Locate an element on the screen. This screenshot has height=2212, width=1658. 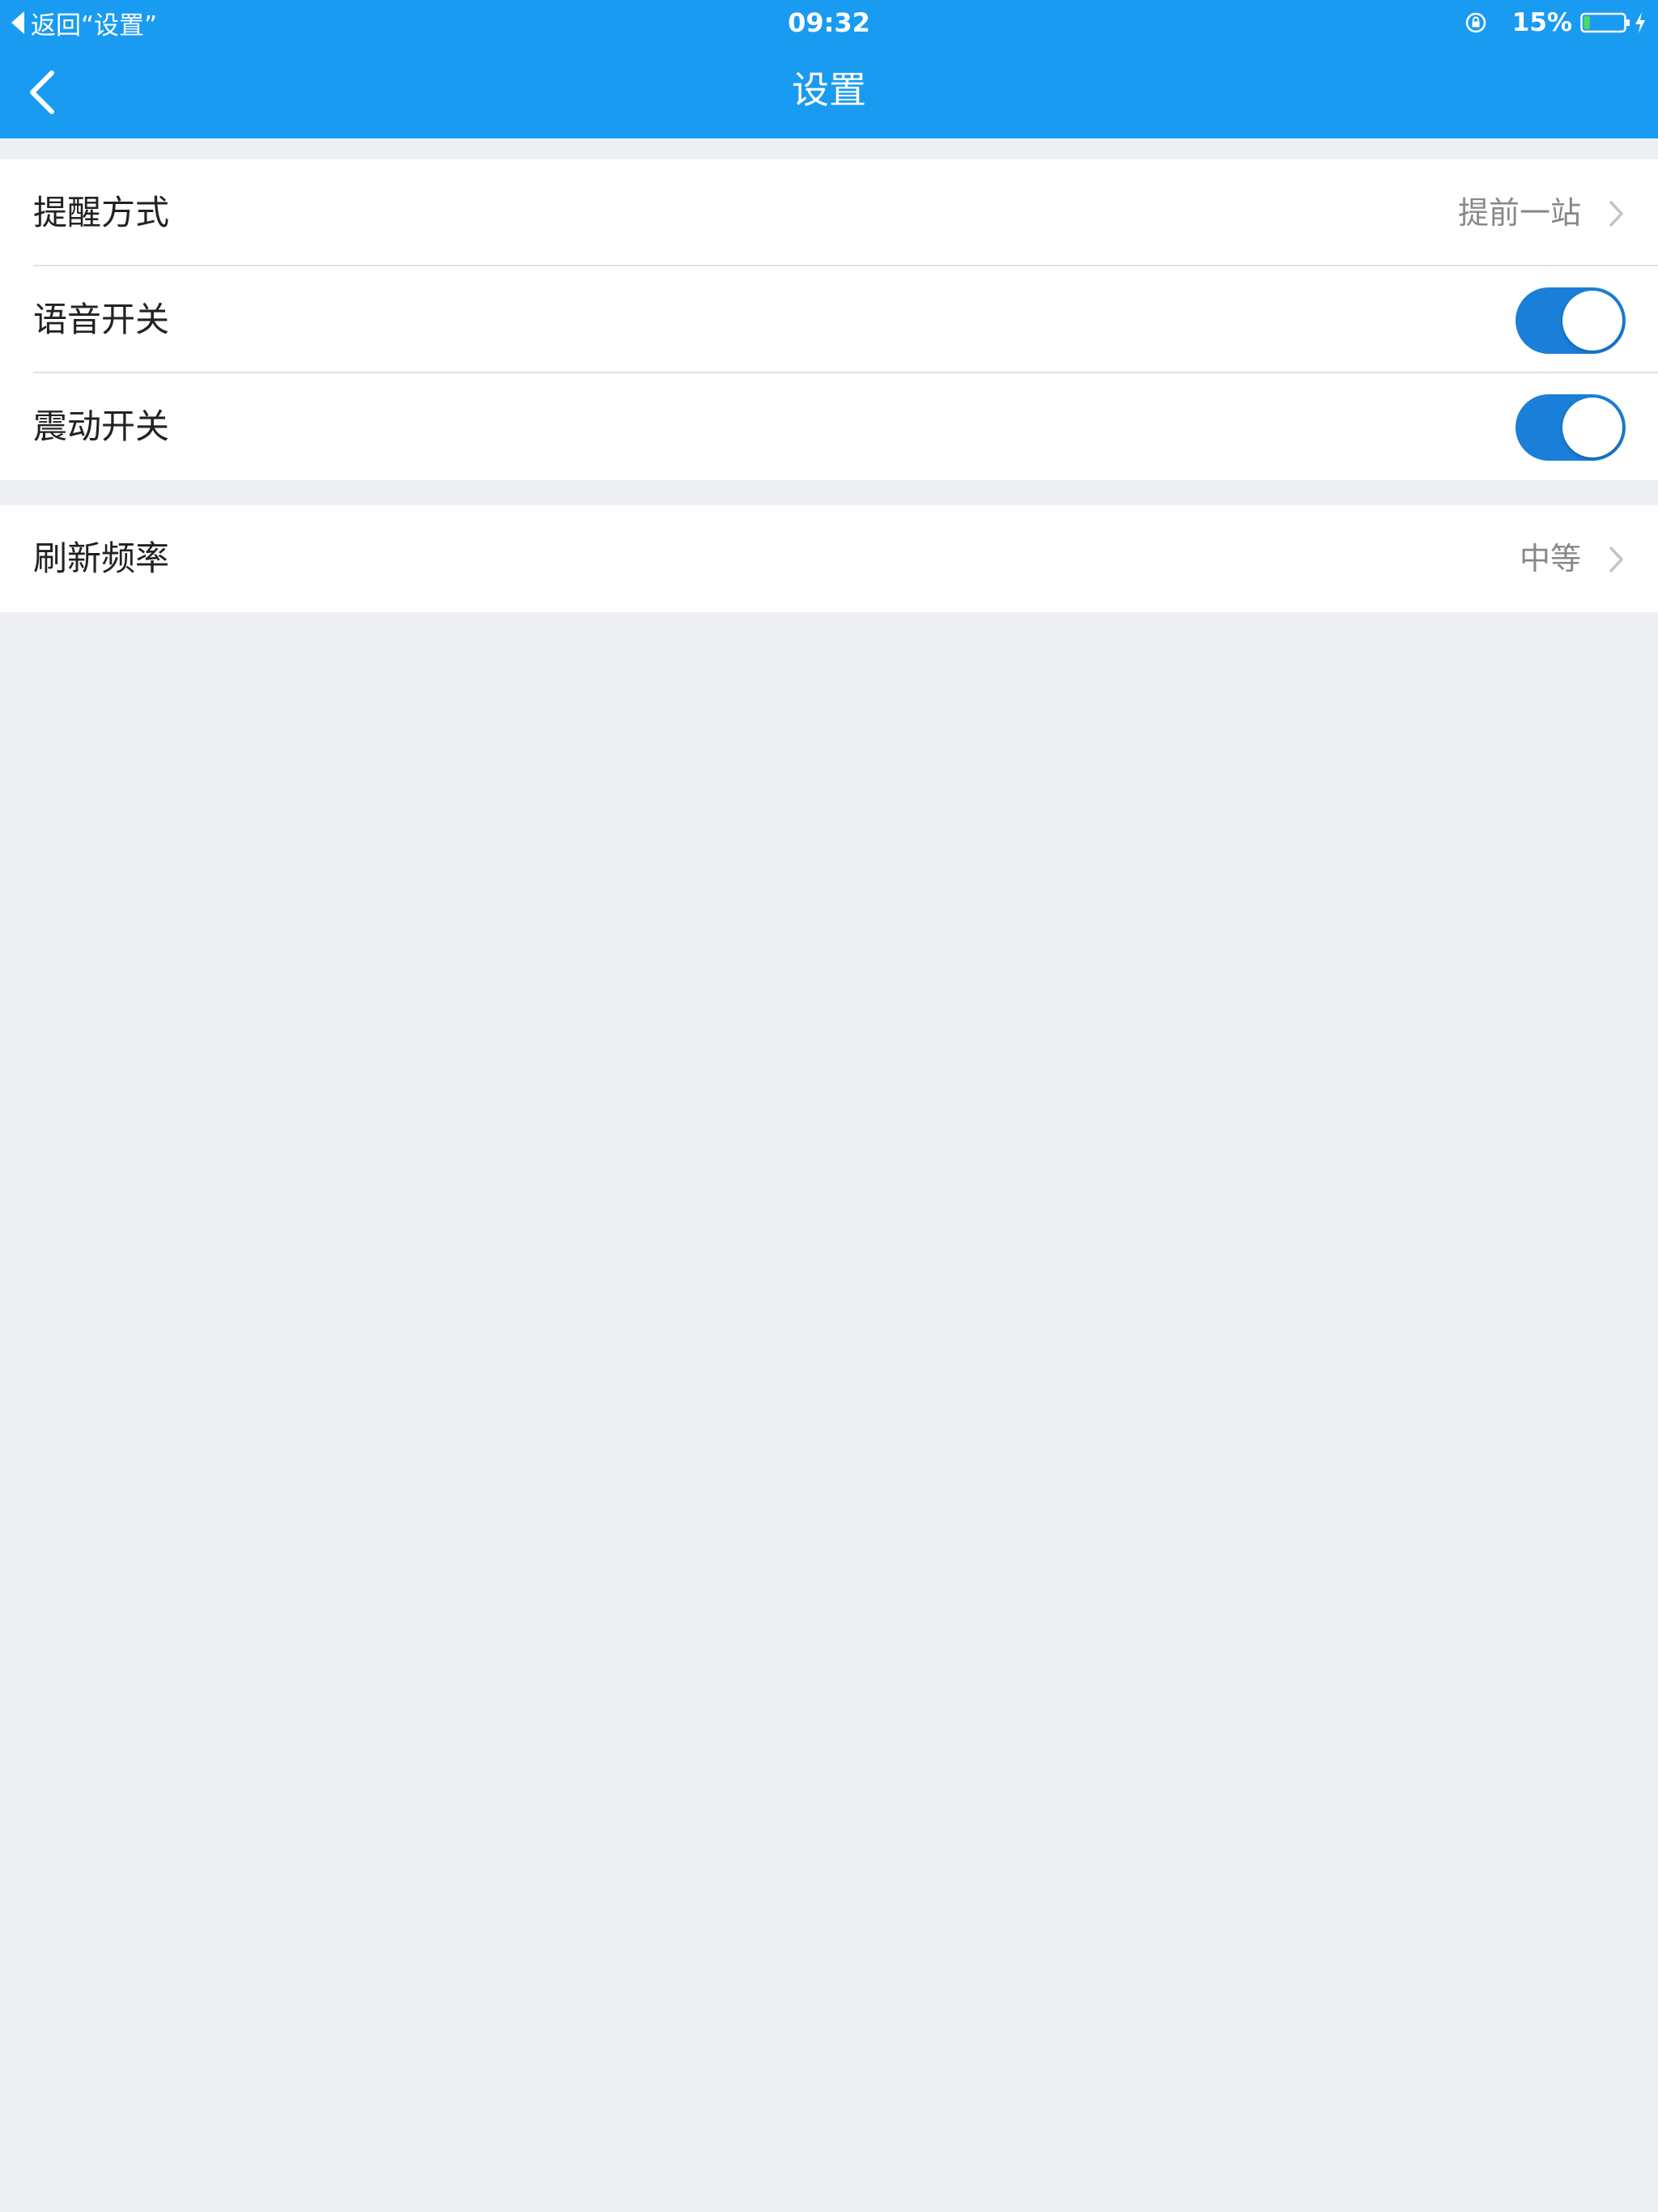
rotation-lock-icon is located at coordinates (1475, 22).